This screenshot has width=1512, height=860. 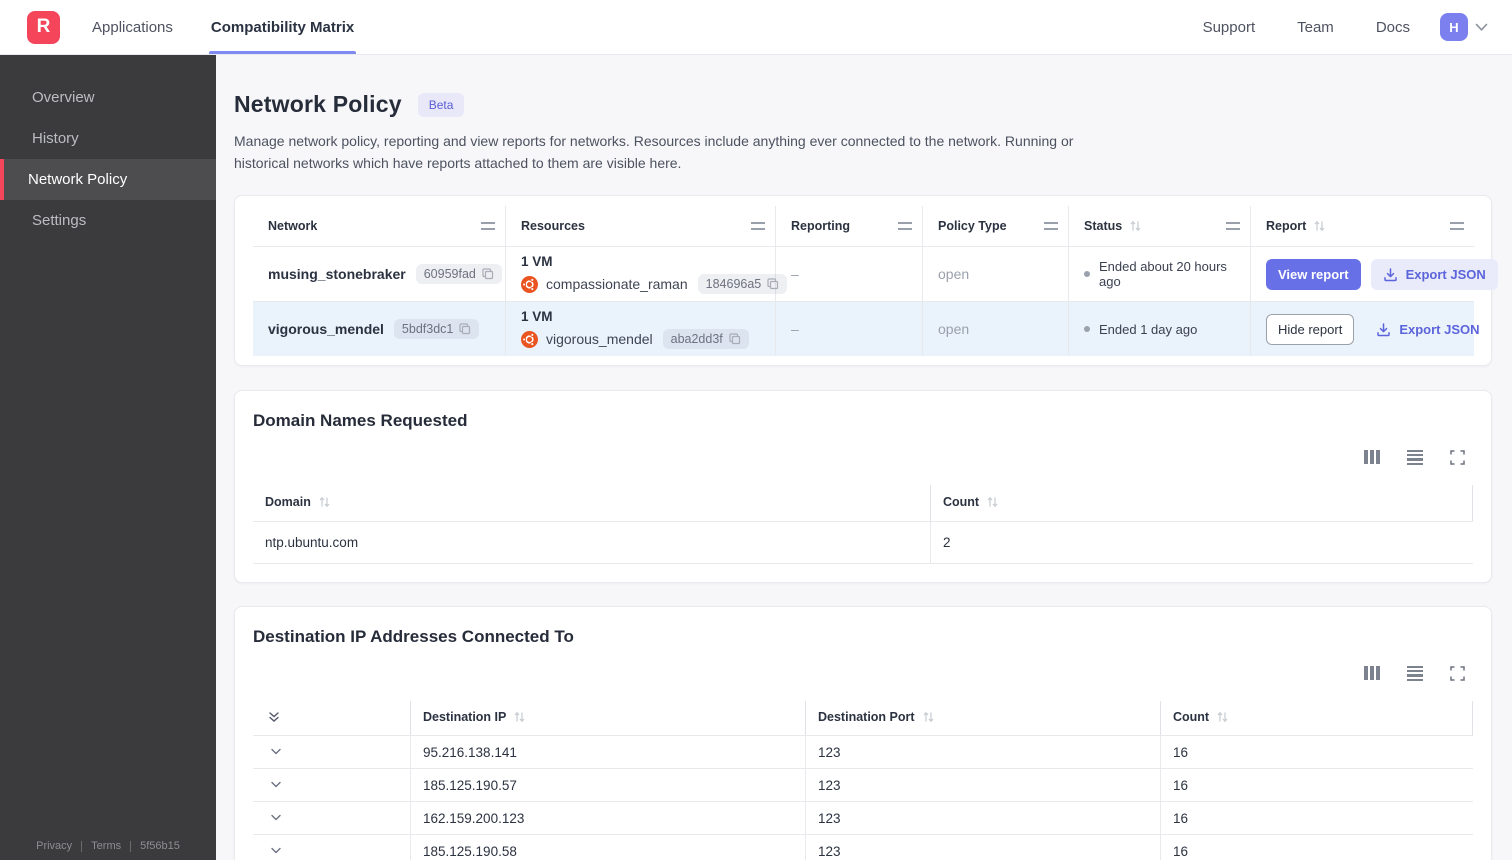 What do you see at coordinates (360, 421) in the screenshot?
I see `domain-card-title: Domain Names Requested` at bounding box center [360, 421].